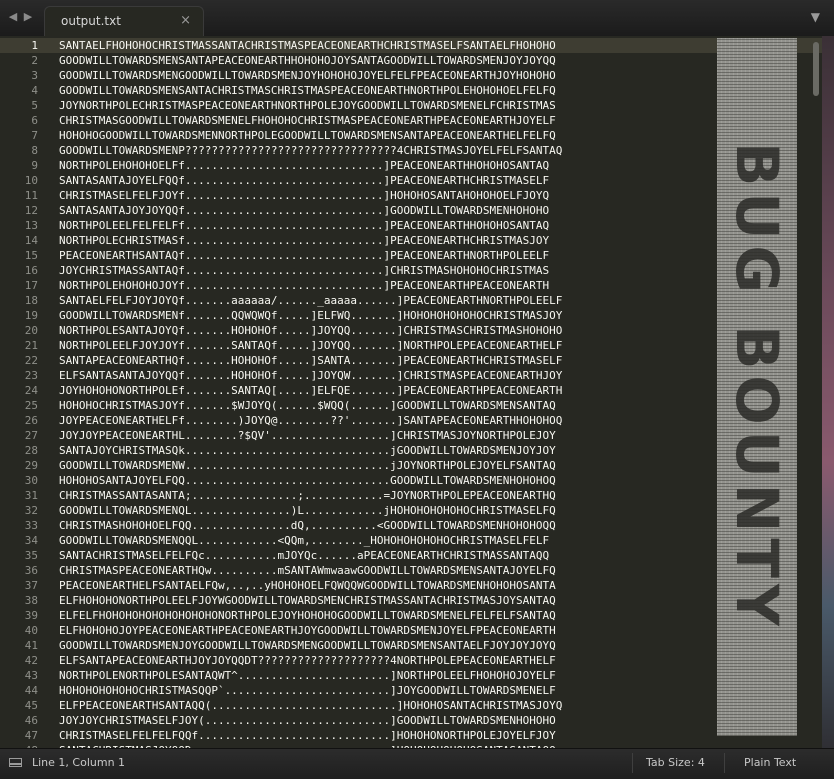  I want to click on back-arrow-icon: ◀, so click(13, 17).